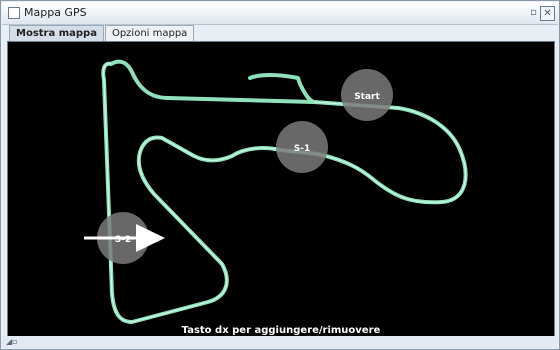 This screenshot has width=560, height=350. I want to click on tab-opzioni-mappa: Opzioni mappa, so click(149, 33).